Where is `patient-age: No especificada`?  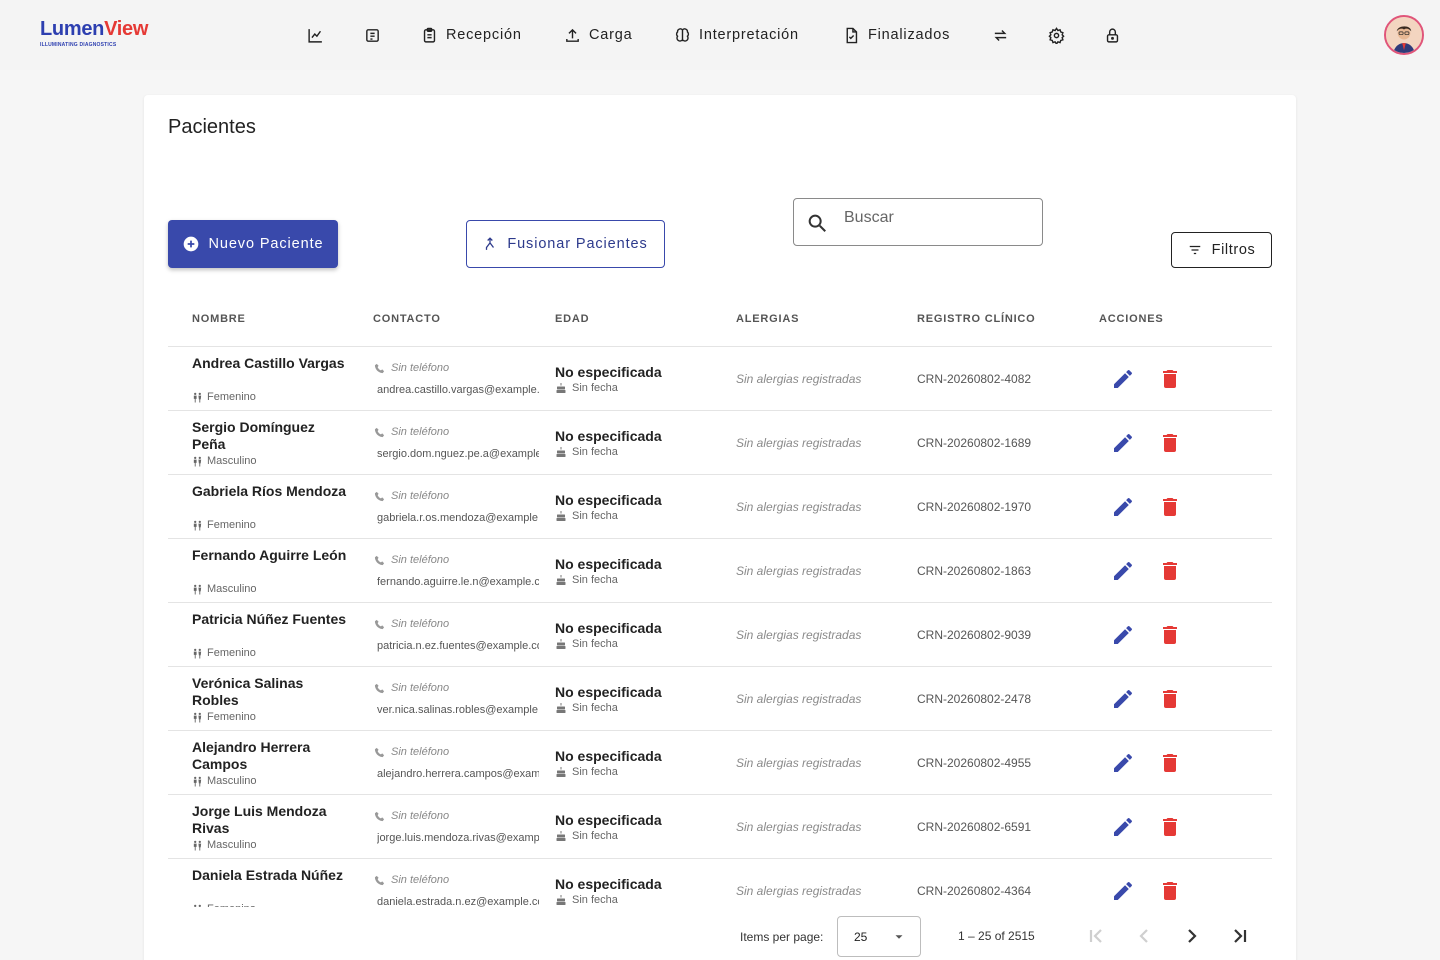
patient-age: No especificada is located at coordinates (608, 820).